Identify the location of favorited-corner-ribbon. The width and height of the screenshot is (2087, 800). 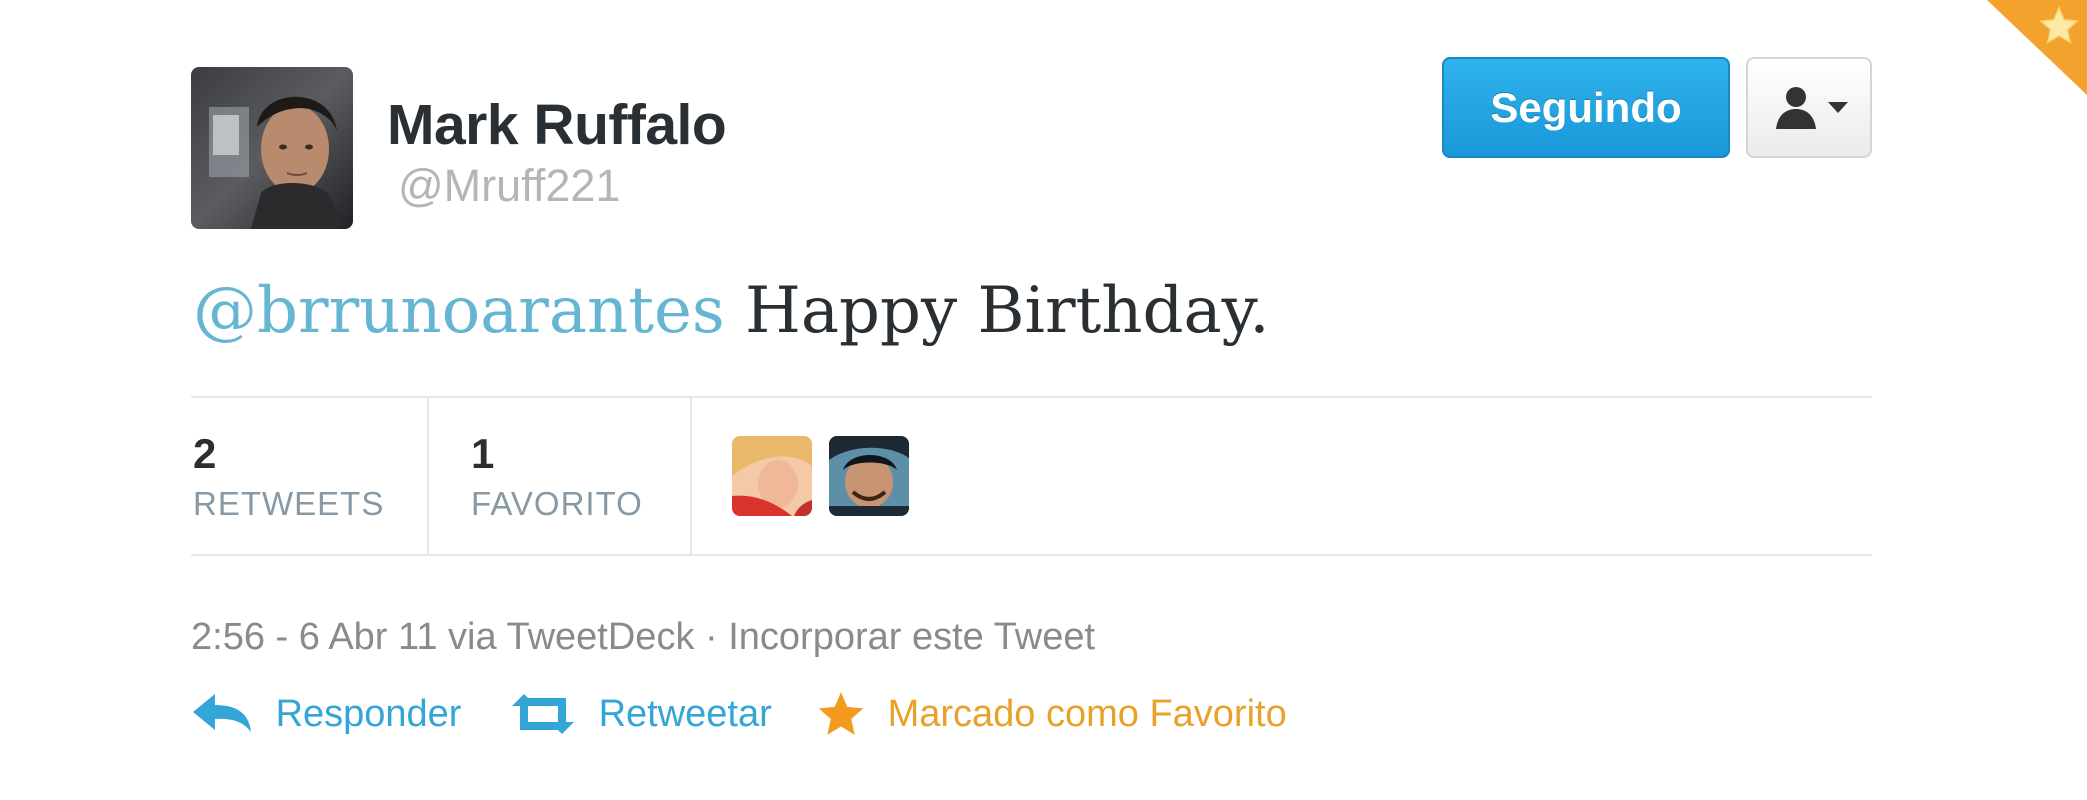
(2037, 47).